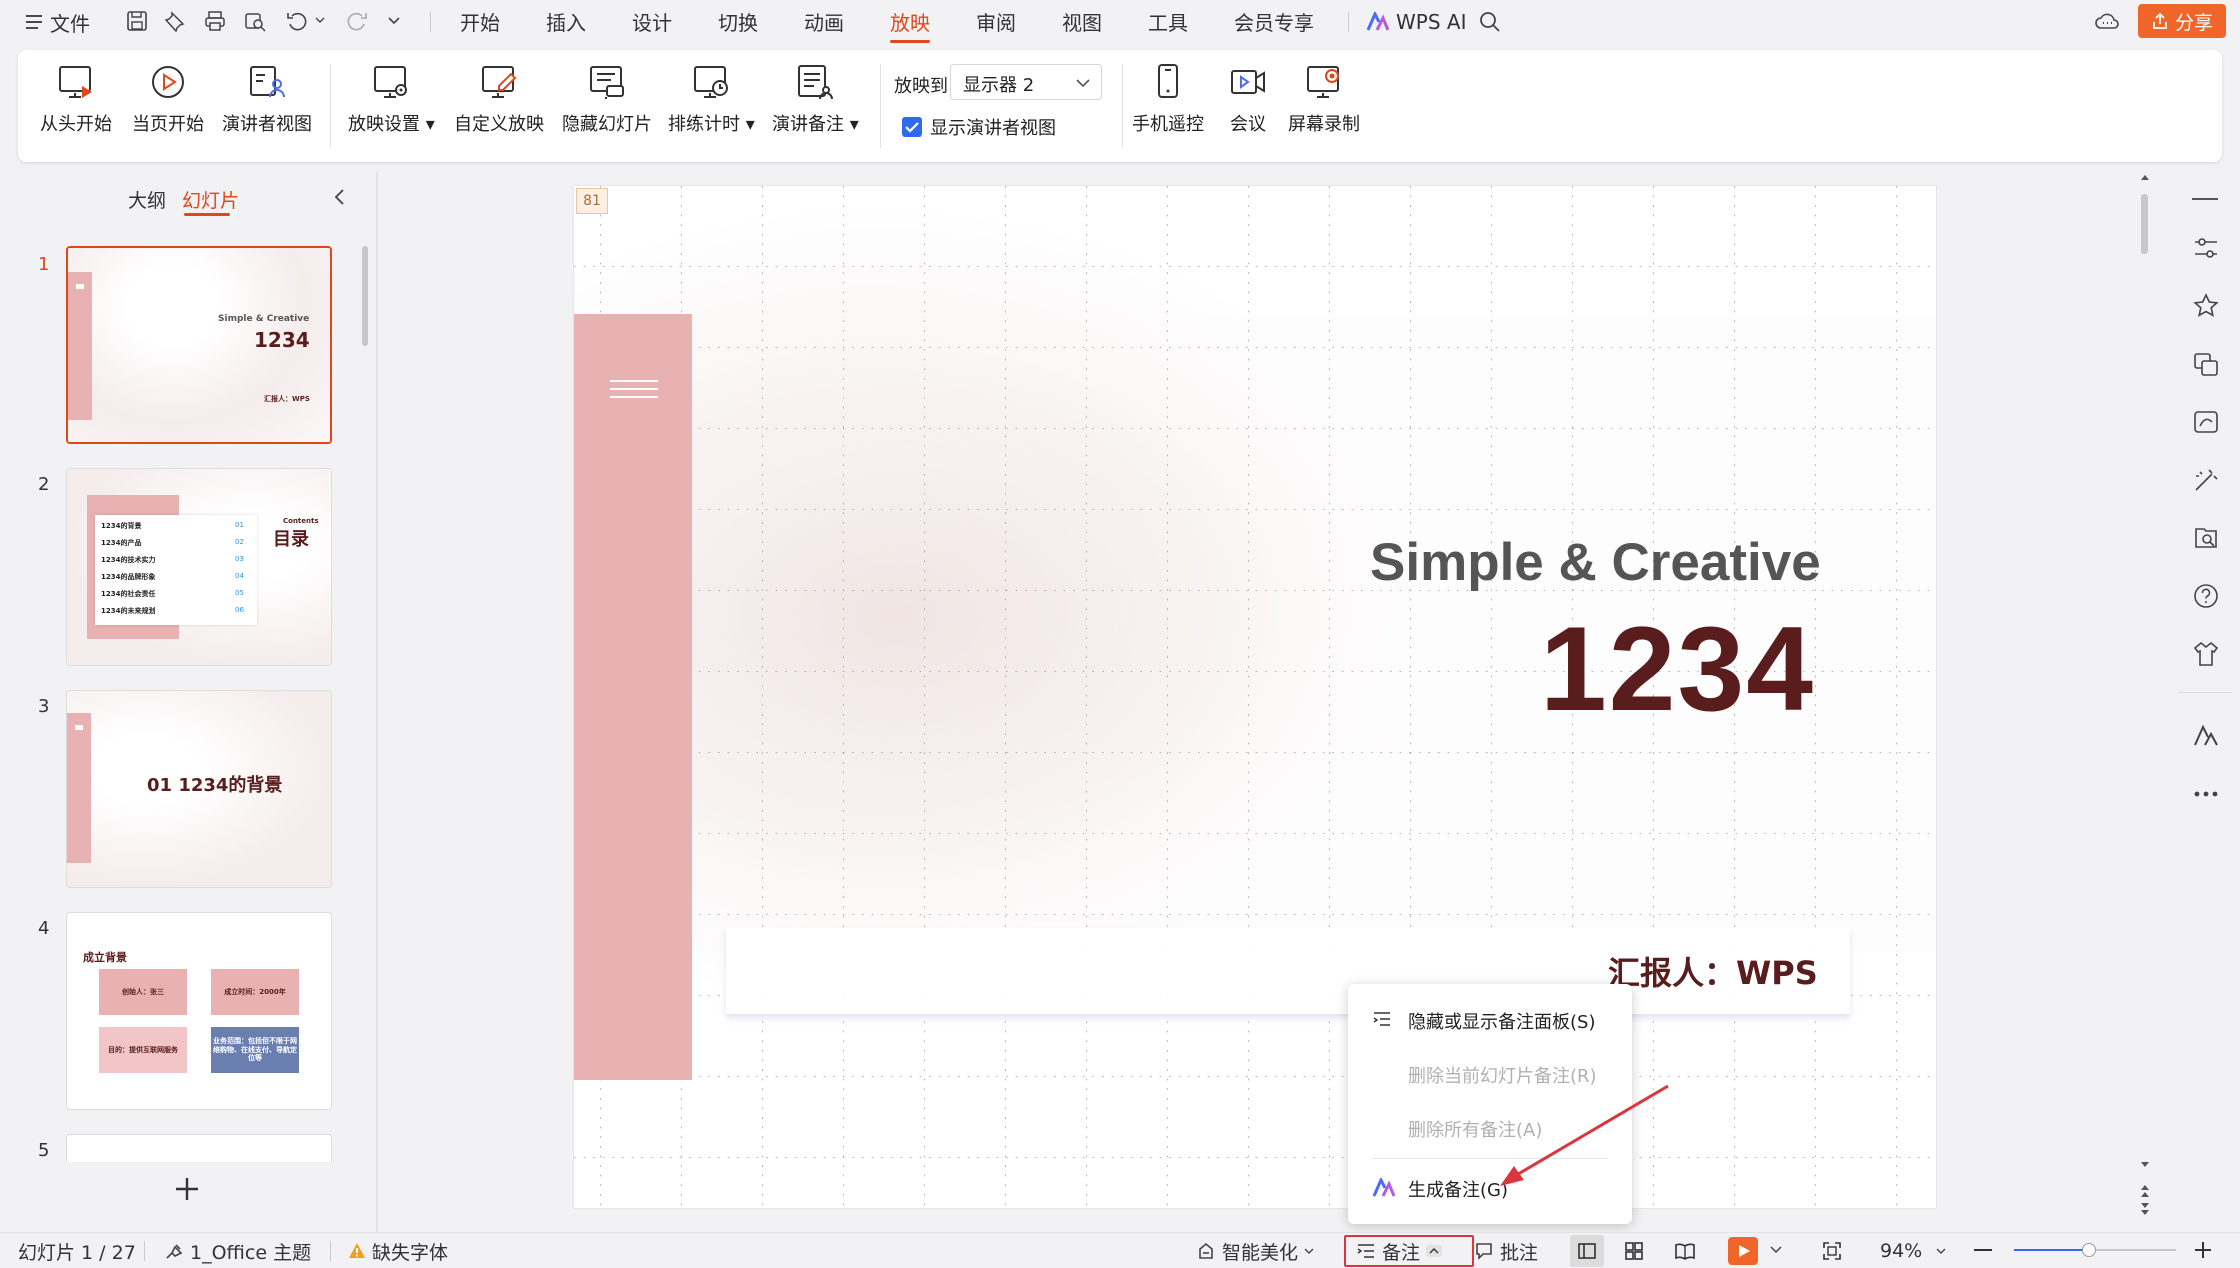  Describe the element at coordinates (2145, 1191) in the screenshot. I see `page-up-icon` at that location.